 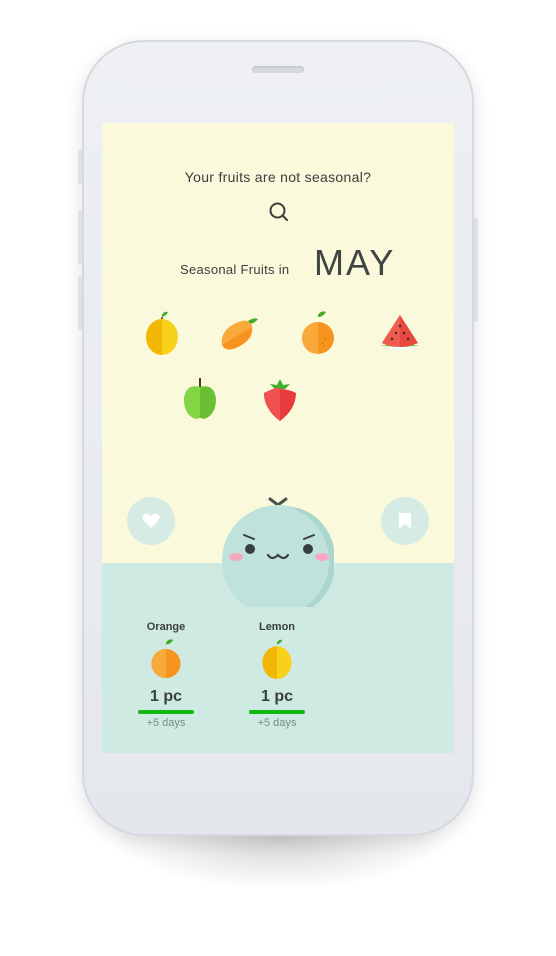 I want to click on favorite-button, so click(x=151, y=521).